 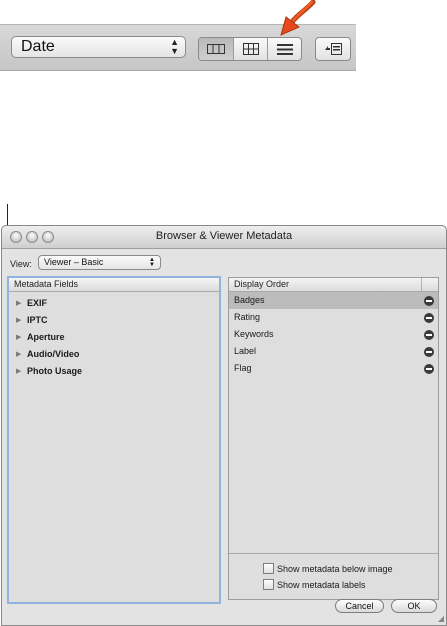 I want to click on tree-item-label: IPTC, so click(x=37, y=320).